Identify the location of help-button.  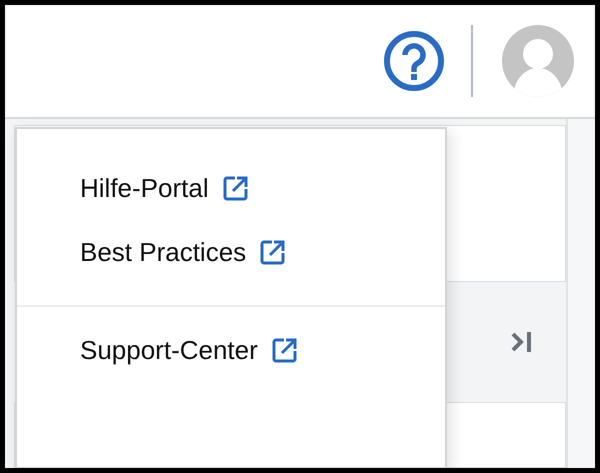
(414, 61).